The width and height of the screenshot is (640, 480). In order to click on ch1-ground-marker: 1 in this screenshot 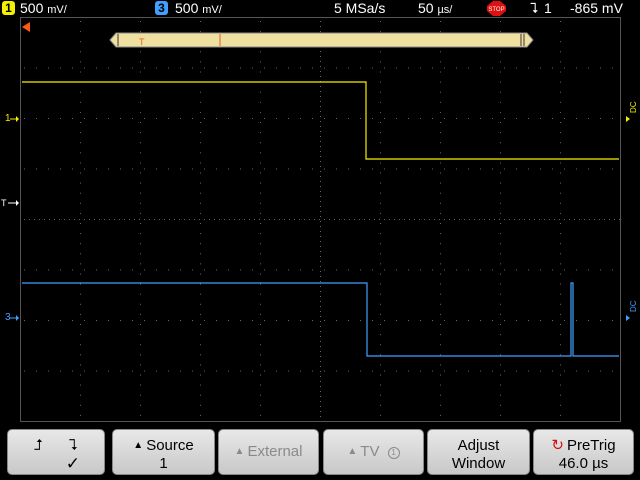, I will do `click(12, 118)`.